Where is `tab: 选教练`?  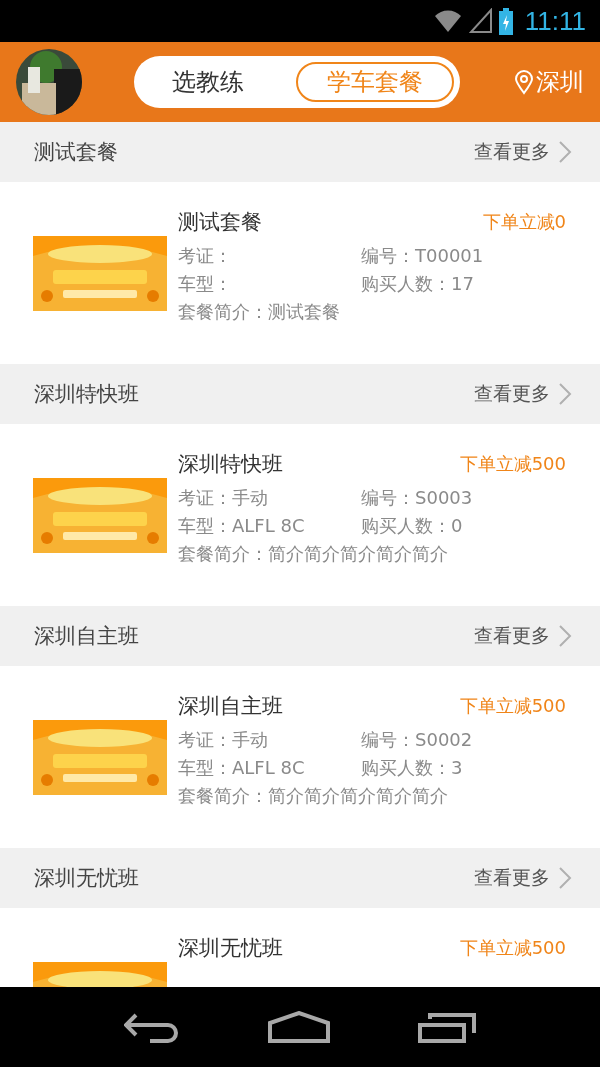 tab: 选教练 is located at coordinates (208, 82).